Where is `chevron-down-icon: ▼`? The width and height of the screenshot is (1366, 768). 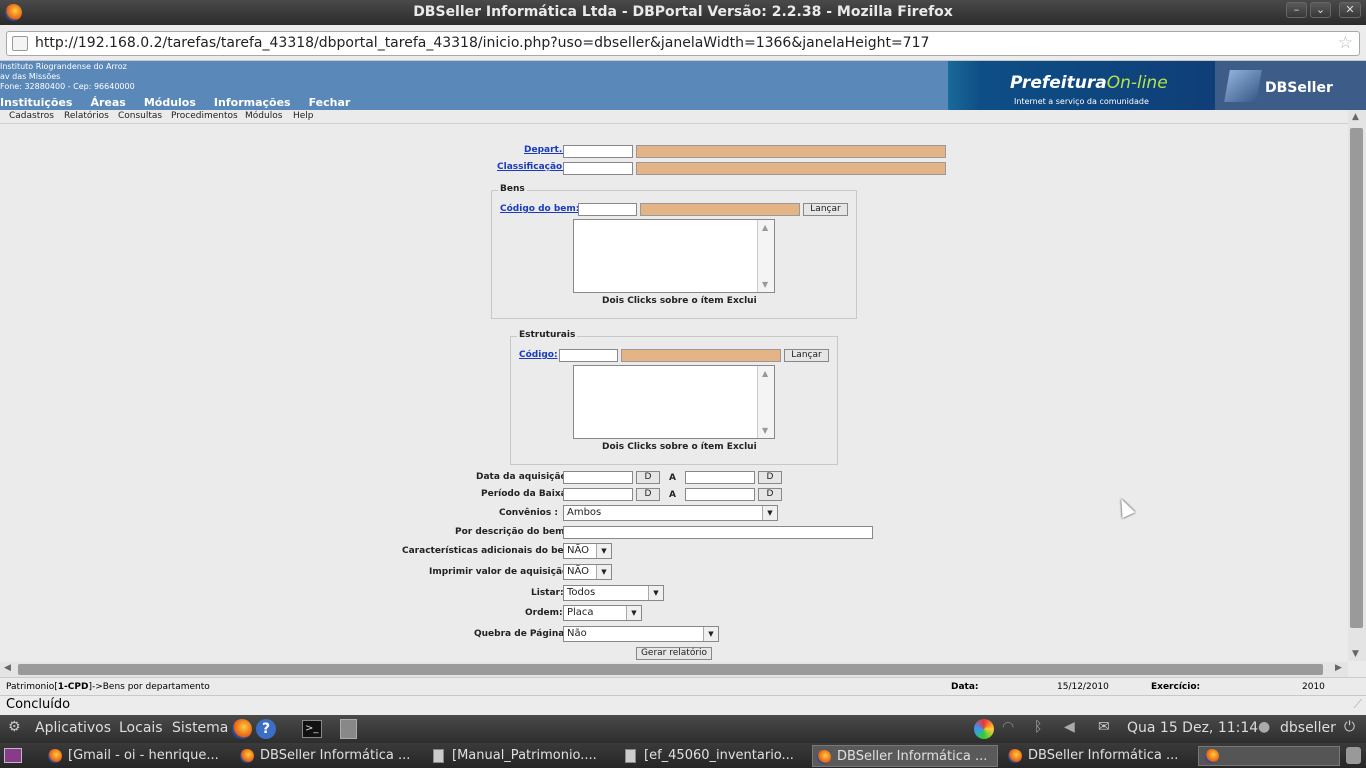
chevron-down-icon: ▼ is located at coordinates (655, 593).